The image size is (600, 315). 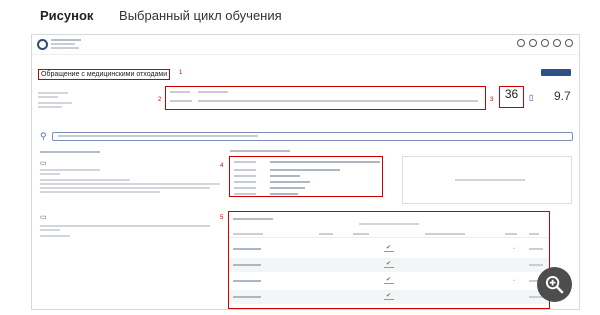 What do you see at coordinates (531, 97) in the screenshot?
I see `book-icon: ▯` at bounding box center [531, 97].